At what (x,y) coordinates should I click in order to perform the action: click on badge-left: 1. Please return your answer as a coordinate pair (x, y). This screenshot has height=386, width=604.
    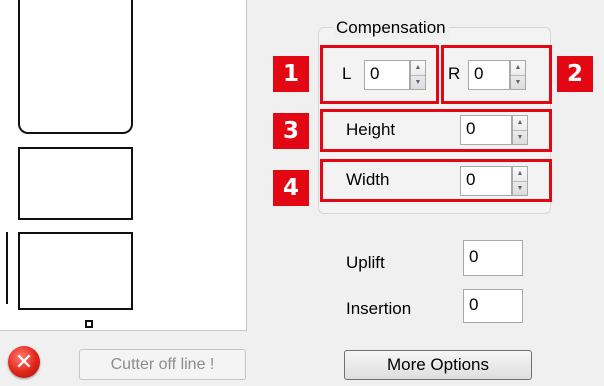
    Looking at the image, I should click on (291, 74).